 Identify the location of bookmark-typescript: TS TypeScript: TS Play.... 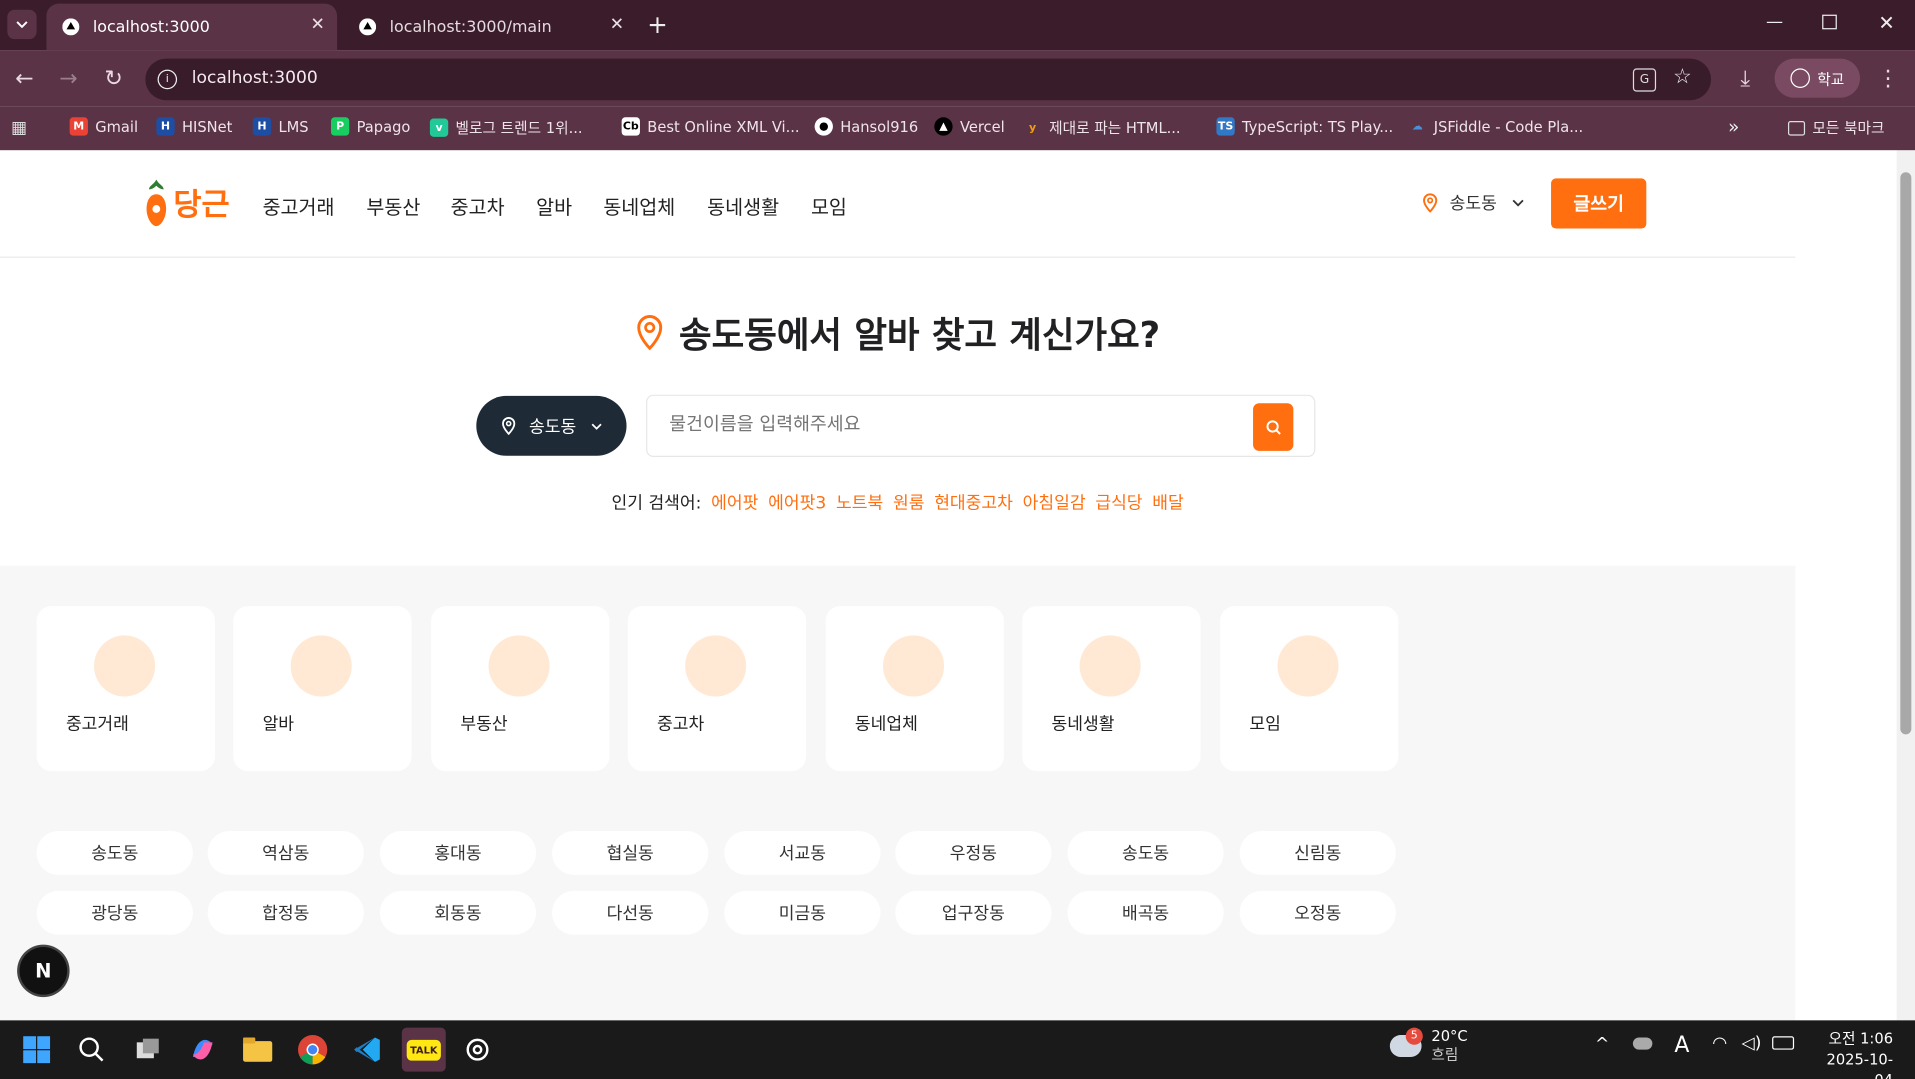
(1304, 126).